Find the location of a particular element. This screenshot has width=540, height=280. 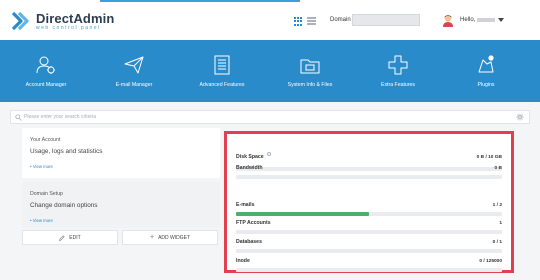

add-widget-button: + ADD WIDGET is located at coordinates (170, 237).